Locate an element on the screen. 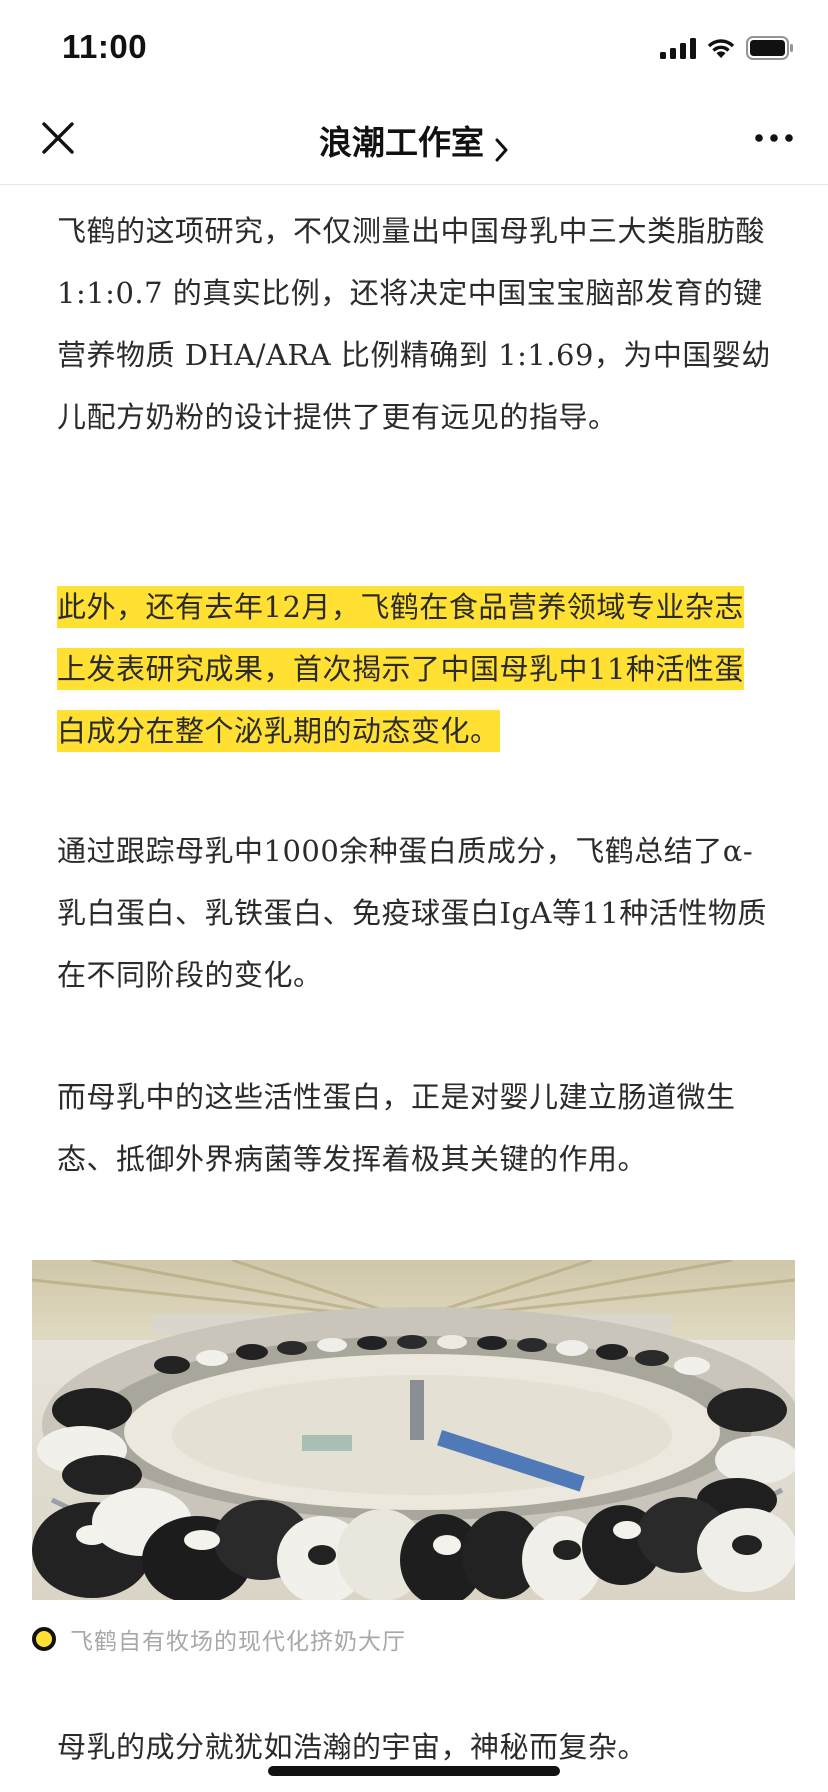 The height and width of the screenshot is (1792, 828). account-title-link: 浪潮工作室 is located at coordinates (414, 140).